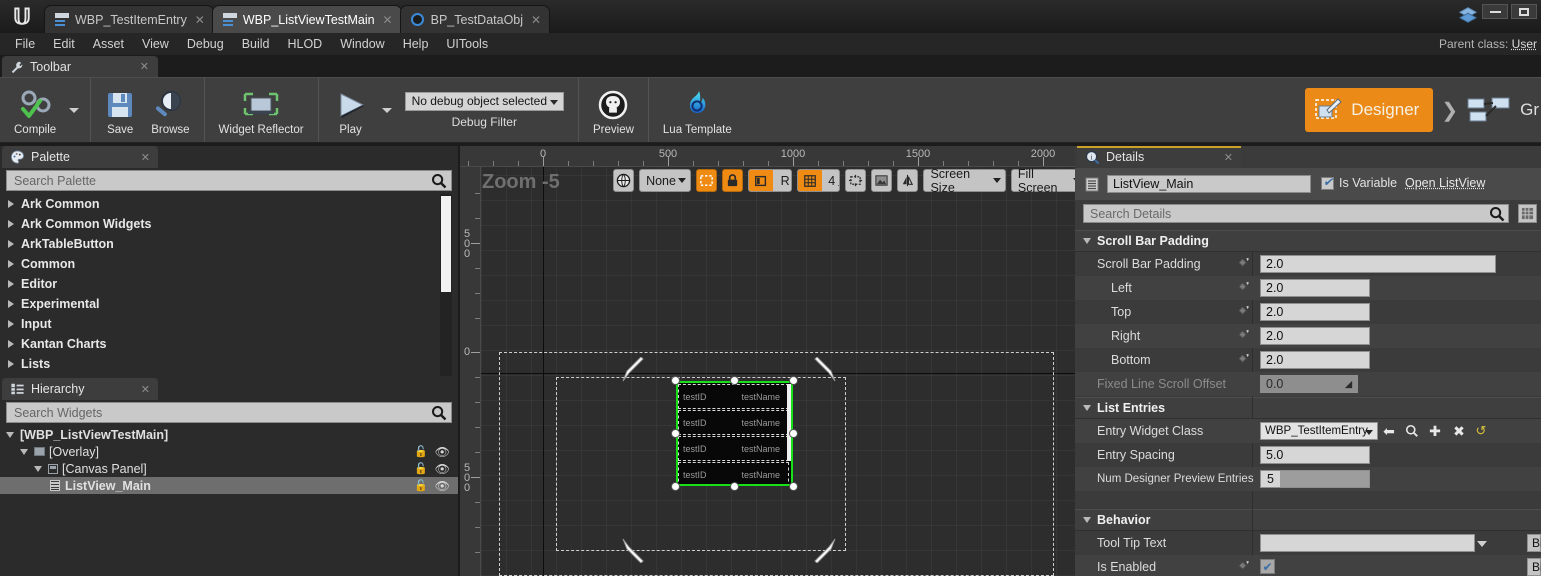 Image resolution: width=1541 pixels, height=576 pixels. I want to click on browse-to-asset-search-icon, so click(1412, 431).